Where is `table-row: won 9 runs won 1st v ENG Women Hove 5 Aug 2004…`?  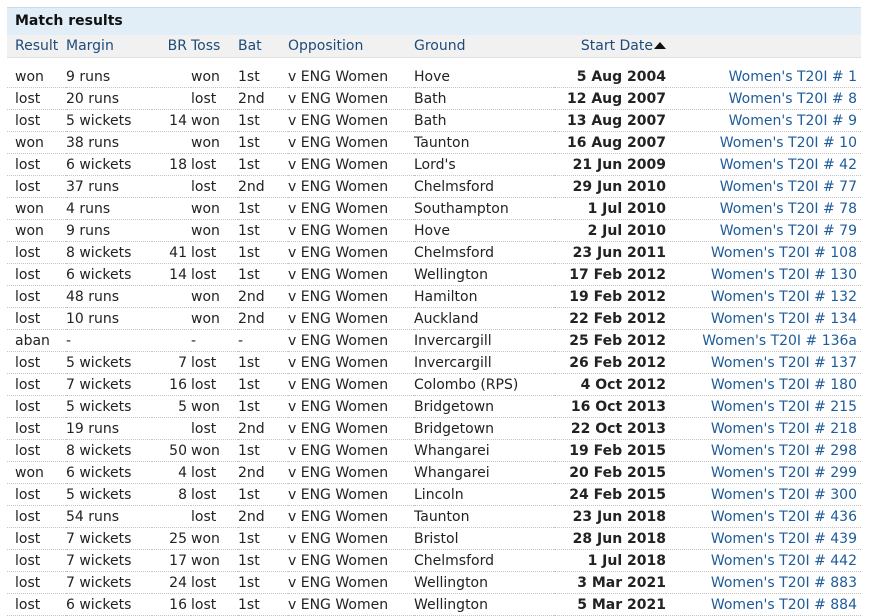 table-row: won 9 runs won 1st v ENG Women Hove 5 Aug 2004… is located at coordinates (434, 77).